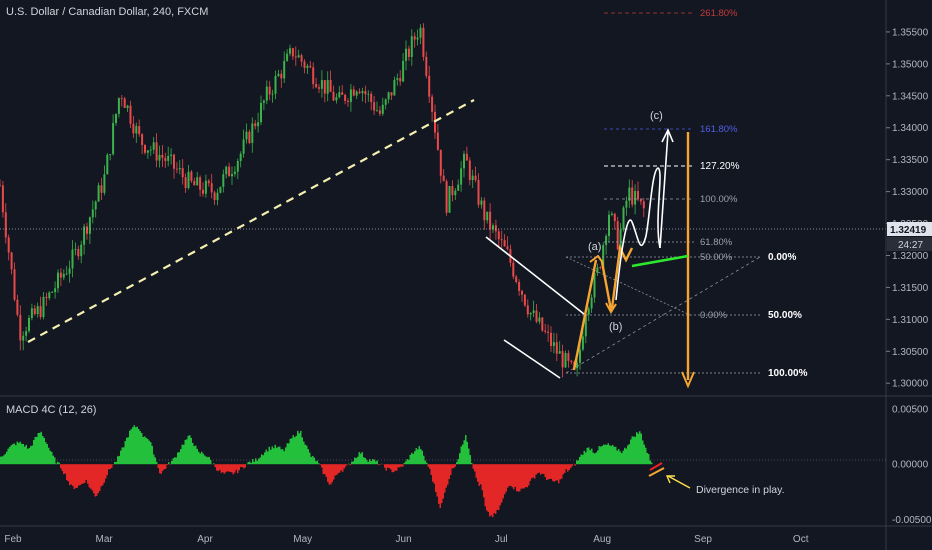  What do you see at coordinates (912, 465) in the screenshot?
I see `macd-axis: 0.00500 0.00000 -0.00500` at bounding box center [912, 465].